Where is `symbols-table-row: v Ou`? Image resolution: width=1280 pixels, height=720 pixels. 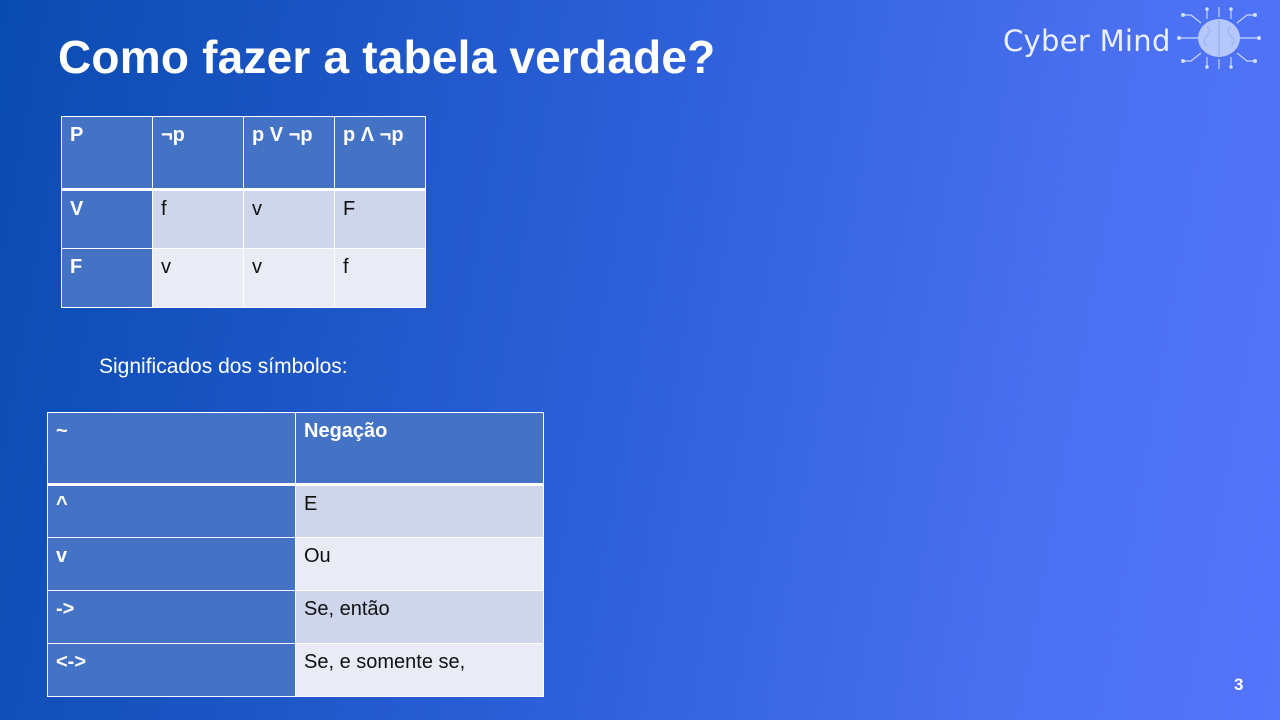
symbols-table-row: v Ou is located at coordinates (295, 564).